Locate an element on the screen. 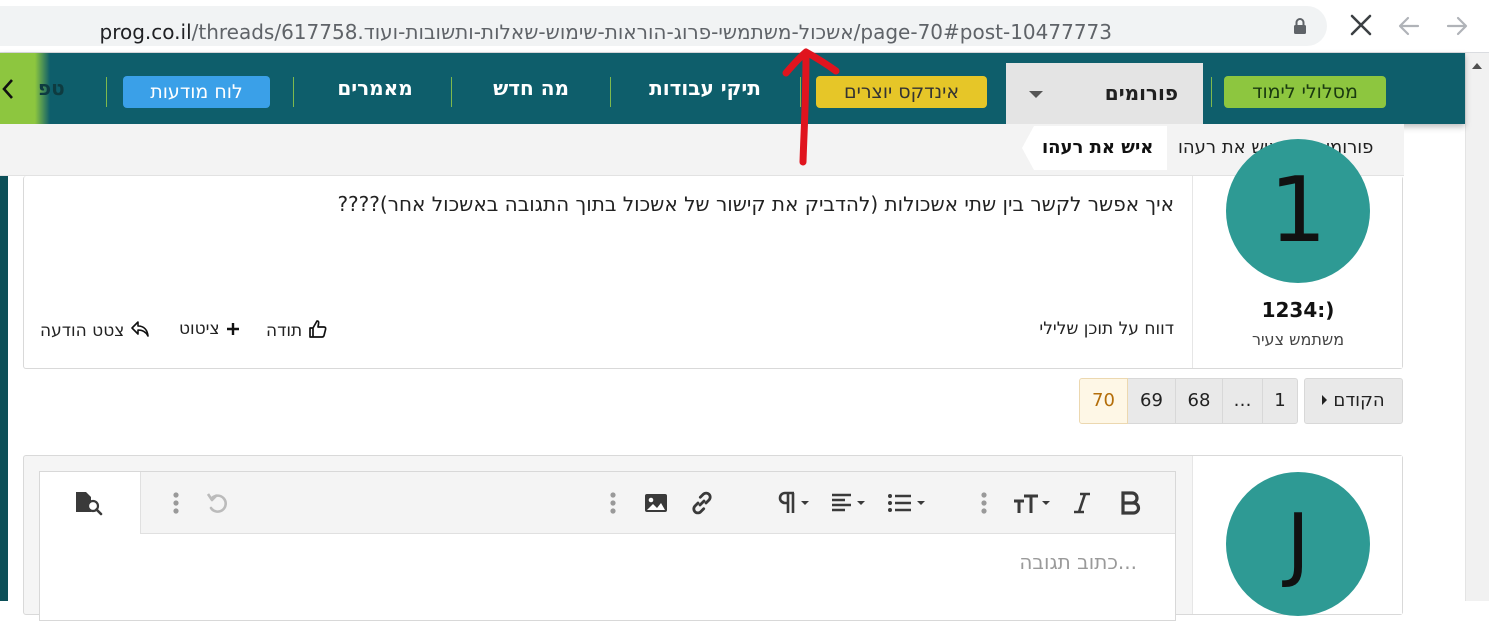 The width and height of the screenshot is (1489, 621). caret-left-icon is located at coordinates (1325, 400).